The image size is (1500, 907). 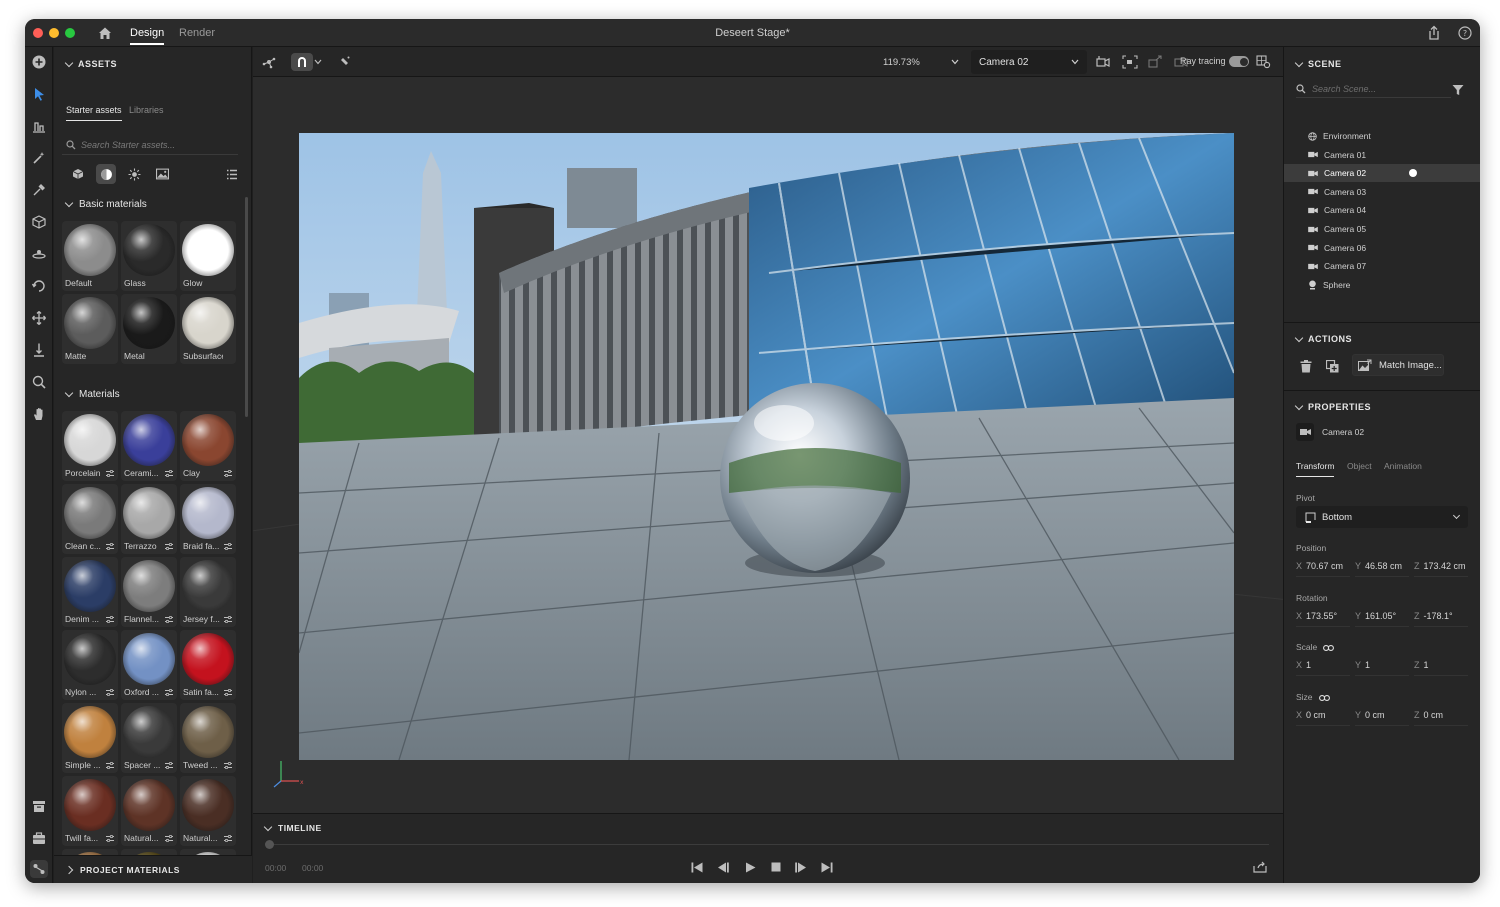 What do you see at coordinates (1323, 668) in the screenshot?
I see `scale-x-field: X1` at bounding box center [1323, 668].